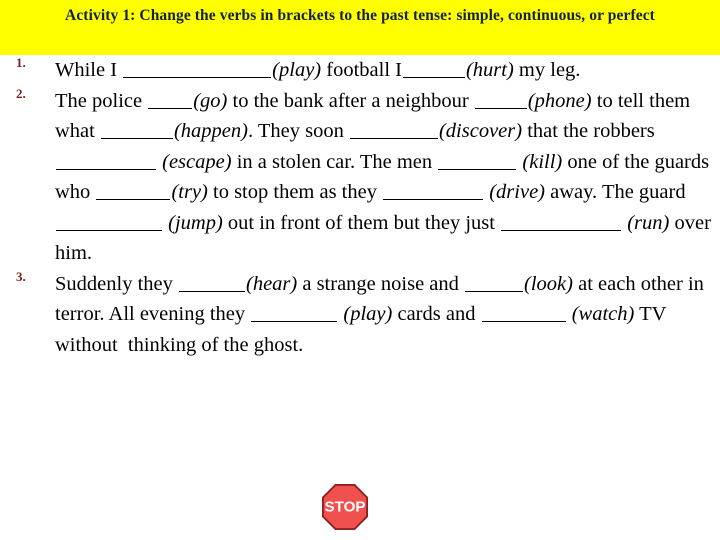  I want to click on verb-cue: (phone), so click(559, 100).